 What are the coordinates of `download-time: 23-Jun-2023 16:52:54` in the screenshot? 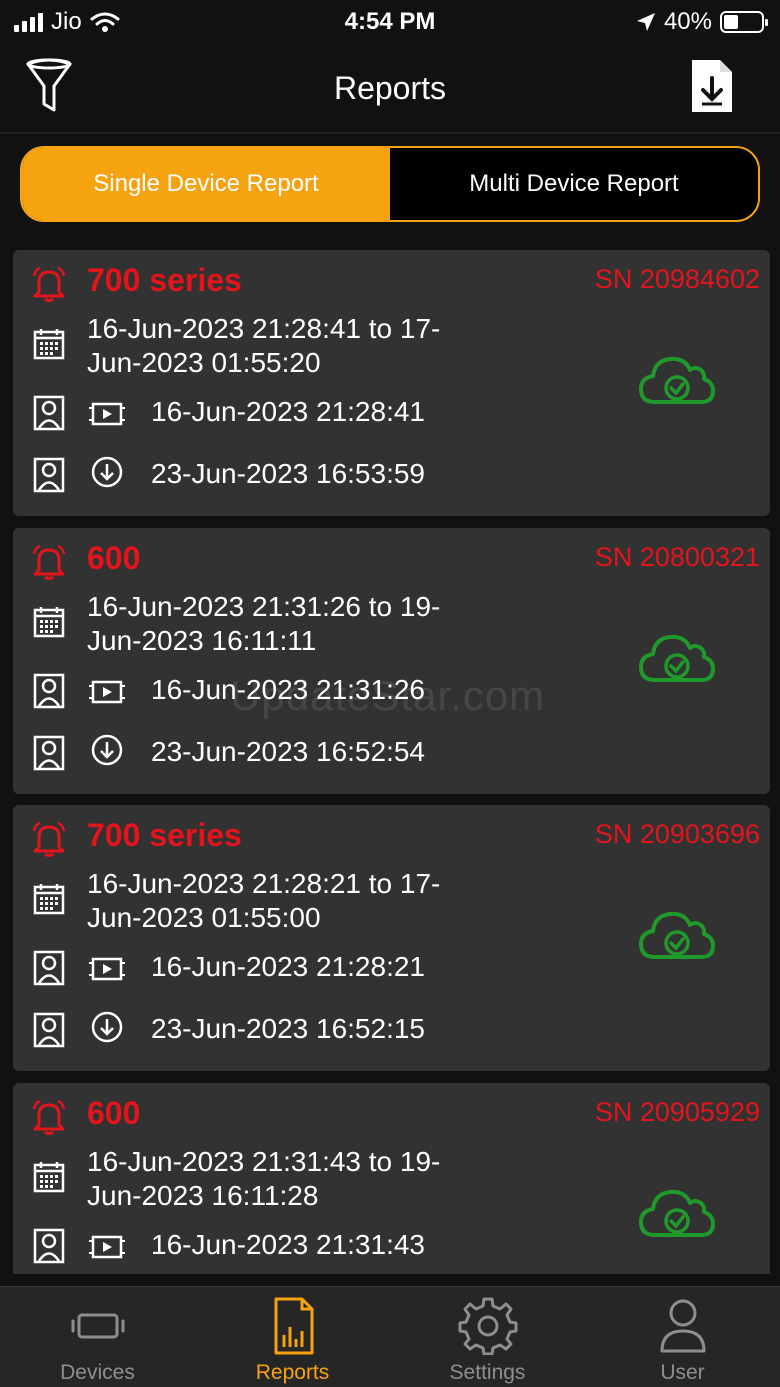 It's located at (288, 751).